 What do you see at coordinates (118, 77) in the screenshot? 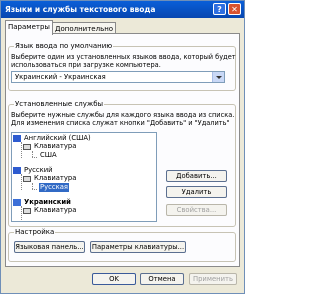
I see `default-language-select: Украинский - Украинская` at bounding box center [118, 77].